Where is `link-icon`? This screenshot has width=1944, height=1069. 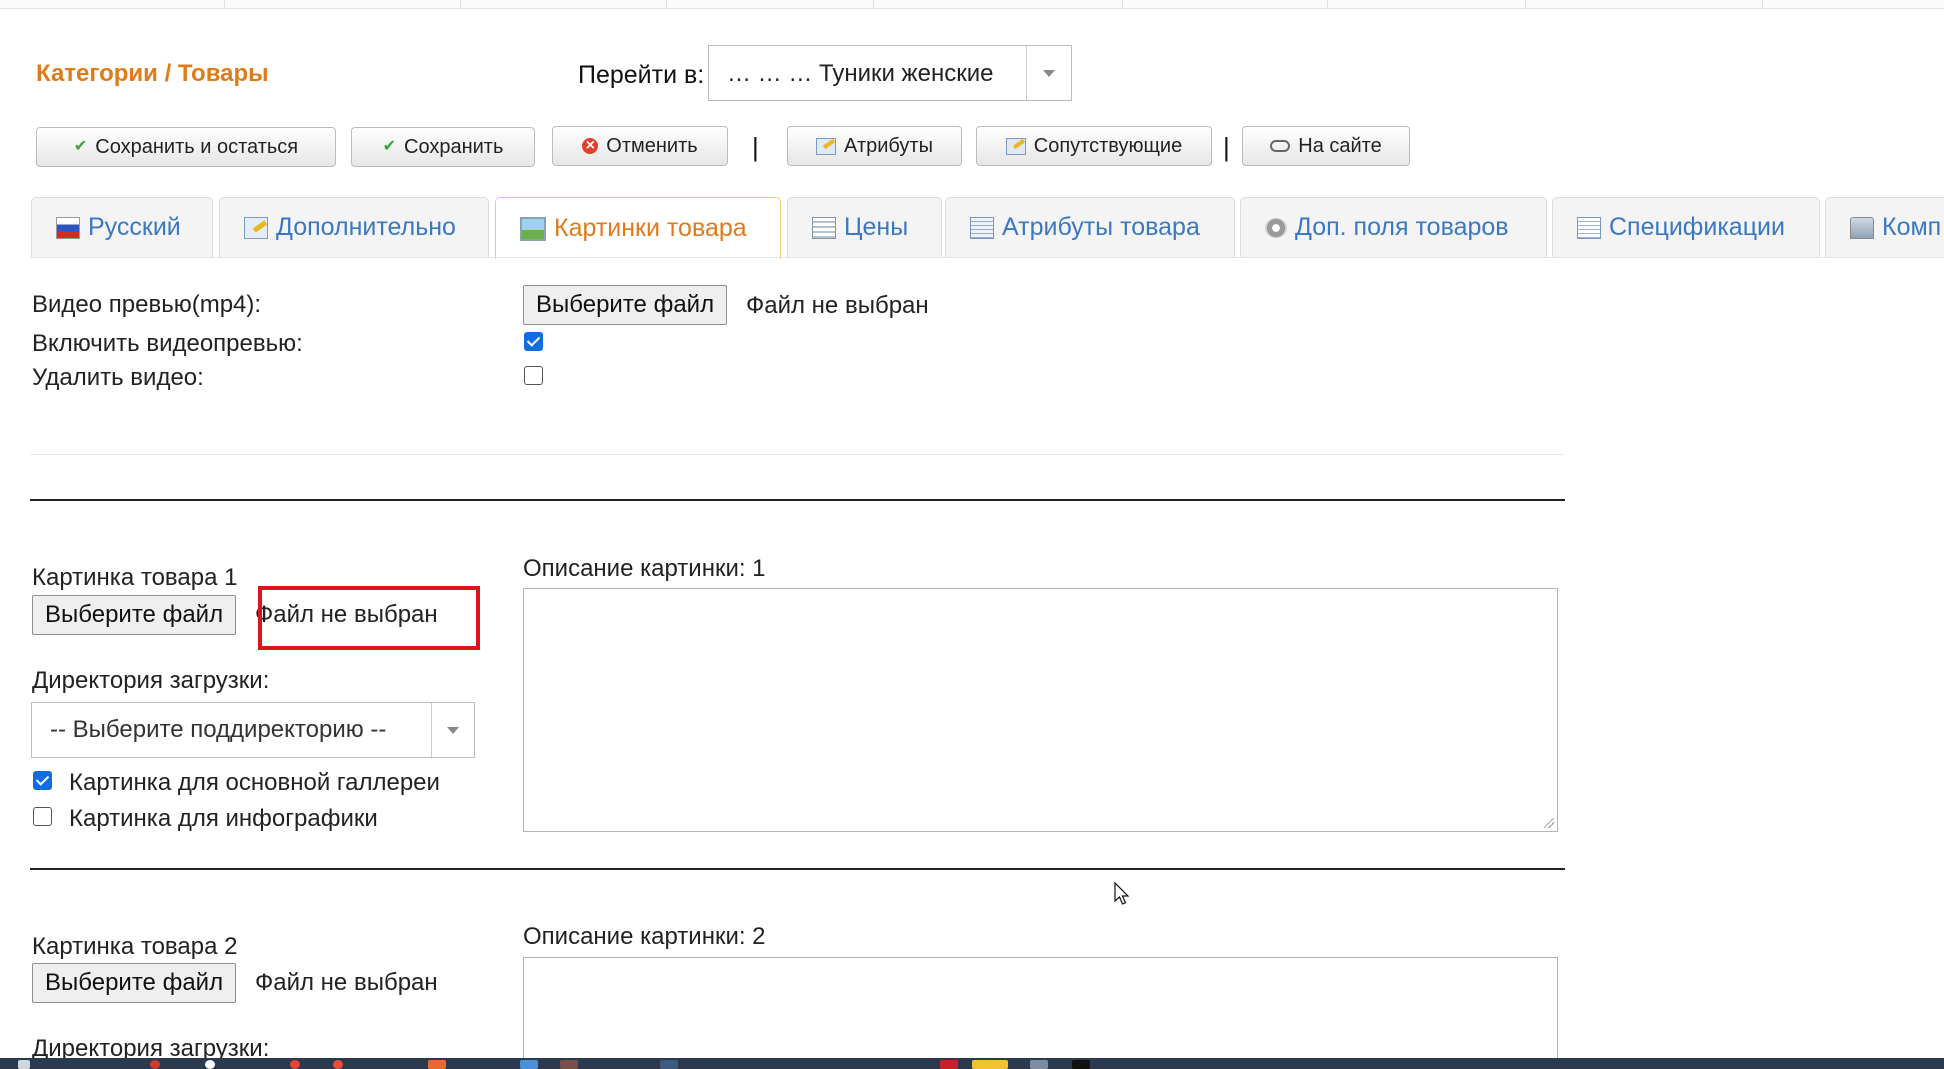
link-icon is located at coordinates (1280, 146).